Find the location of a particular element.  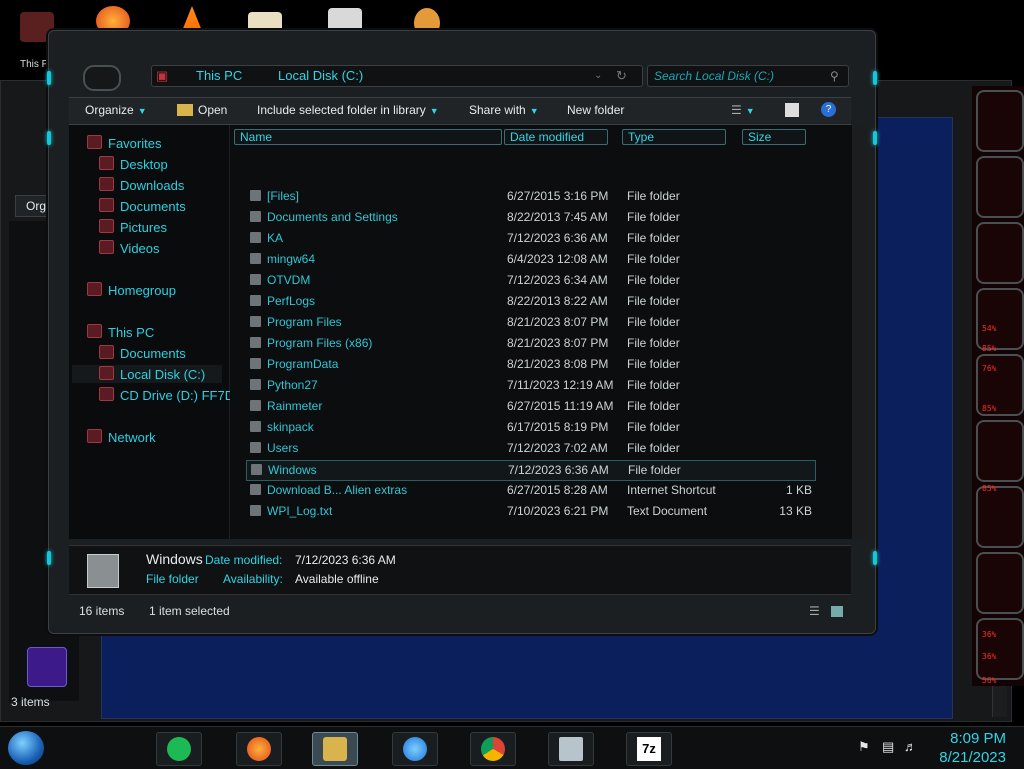

file-date: 7/12/2023 7:02 AM is located at coordinates (557, 448).